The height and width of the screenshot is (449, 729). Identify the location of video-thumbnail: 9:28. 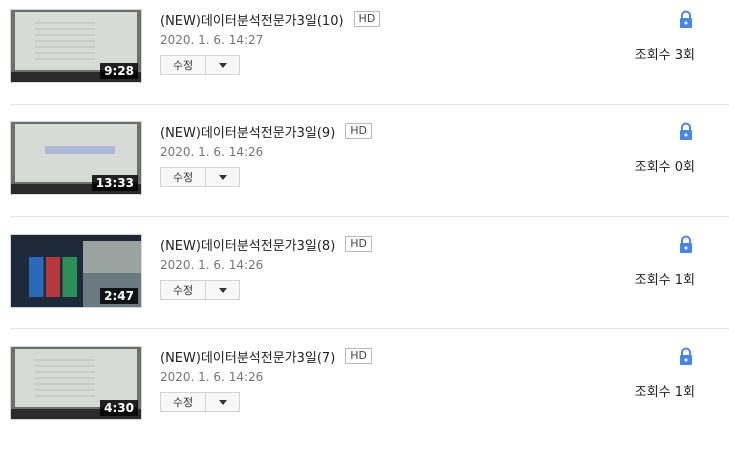
(76, 46).